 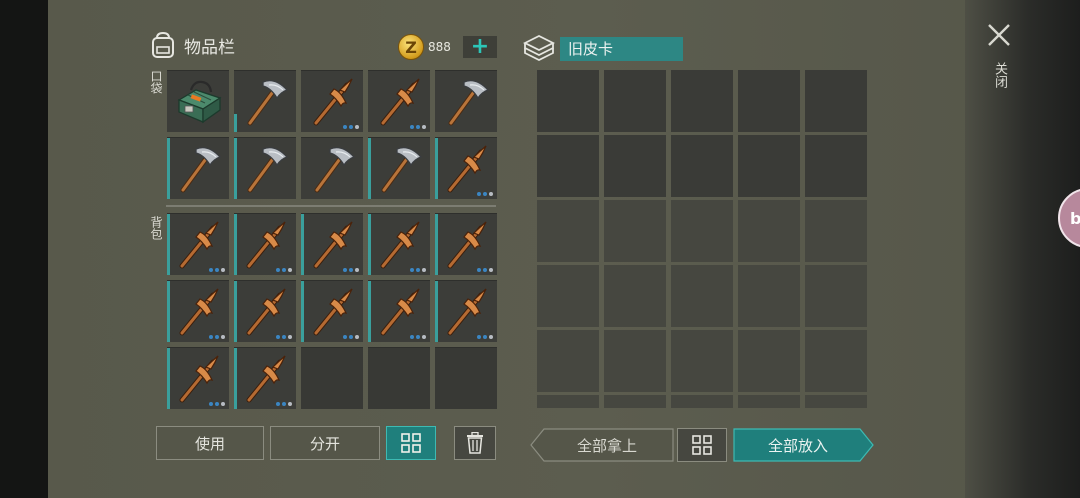 I want to click on close-label: 关闭, so click(x=999, y=75).